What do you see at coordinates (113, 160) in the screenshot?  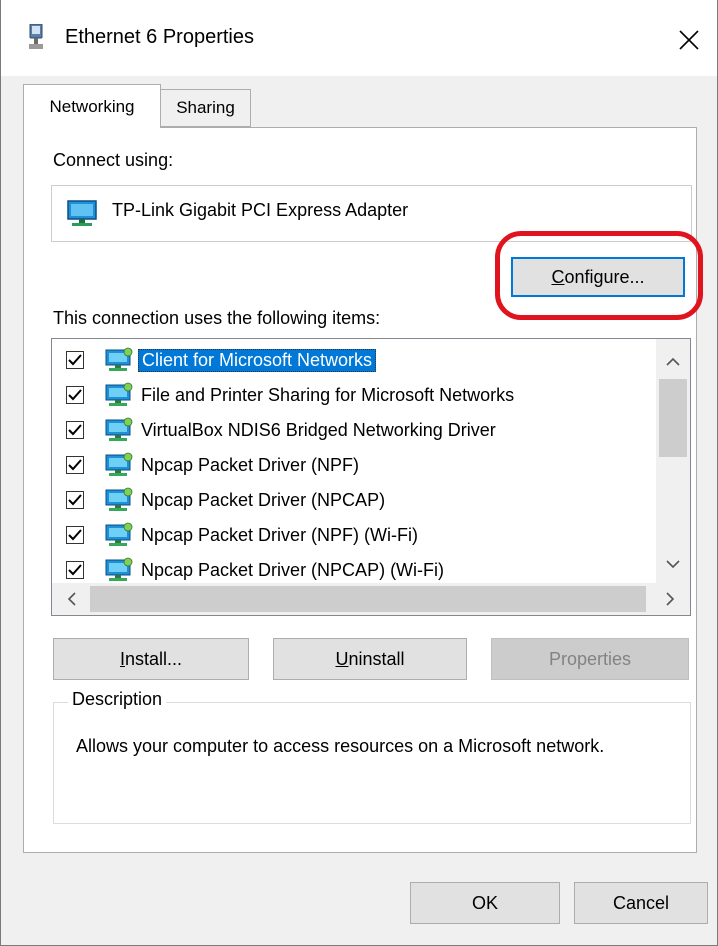 I see `connect-using-label: Connect using:` at bounding box center [113, 160].